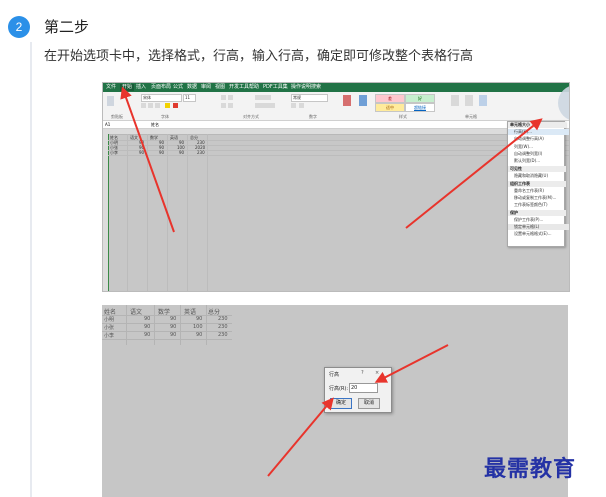 Image resolution: width=606 pixels, height=497 pixels. What do you see at coordinates (411, 363) in the screenshot?
I see `arrow-to-row-height-input` at bounding box center [411, 363].